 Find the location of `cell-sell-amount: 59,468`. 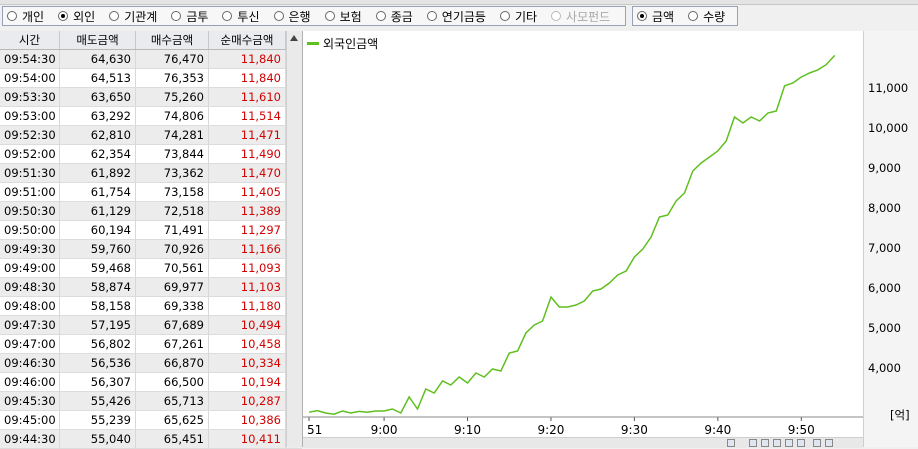

cell-sell-amount: 59,468 is located at coordinates (98, 268).